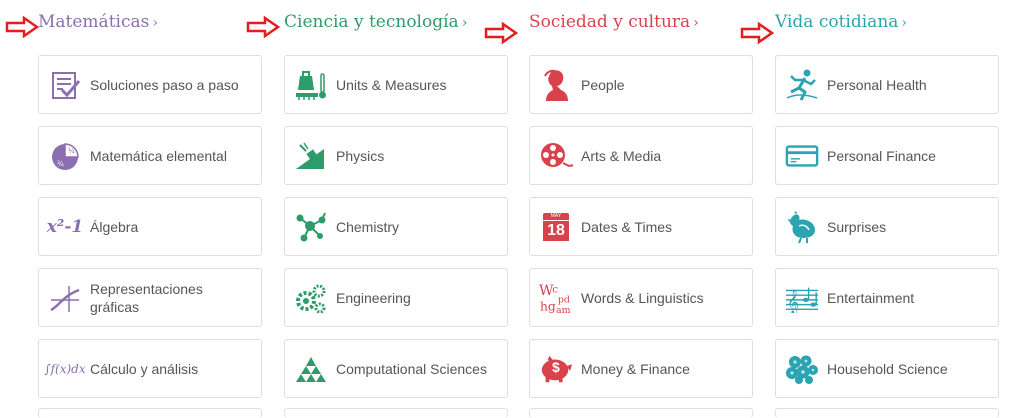 This screenshot has height=418, width=1024. What do you see at coordinates (837, 22) in the screenshot?
I see `heading-label: Vida cotidiana` at bounding box center [837, 22].